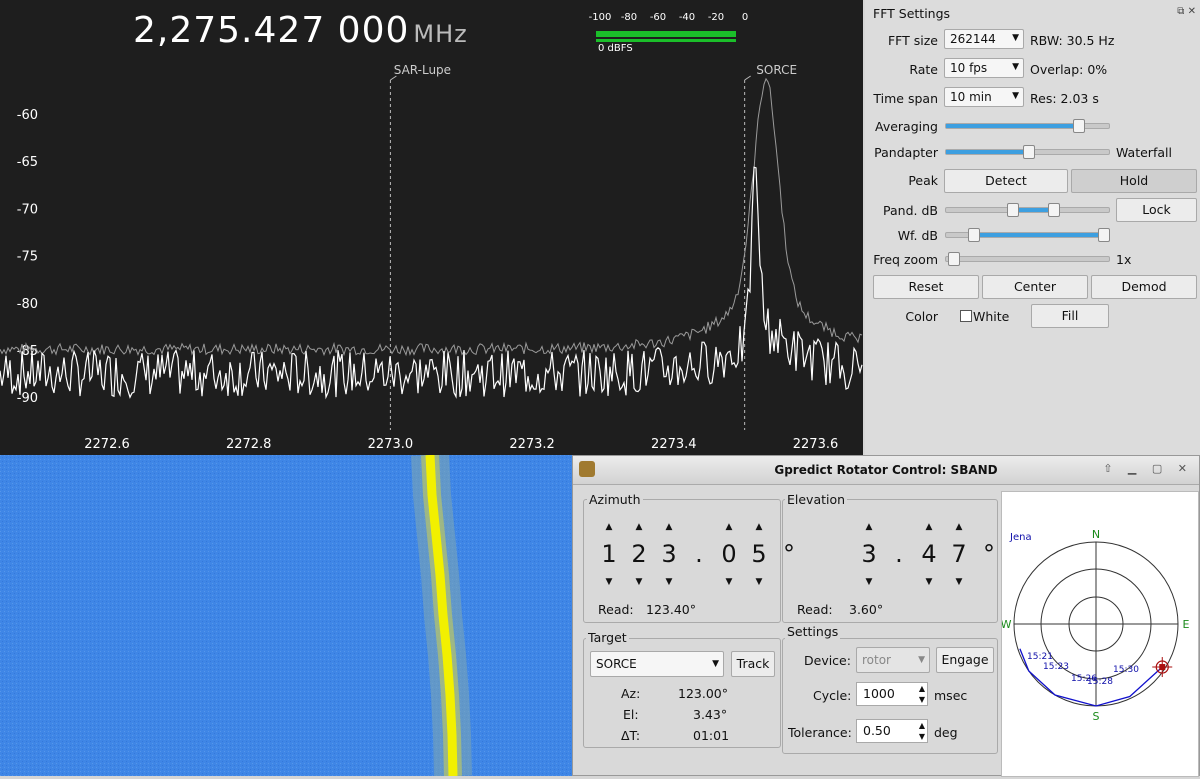  Describe the element at coordinates (893, 660) in the screenshot. I see `device-combo: rotor ▼` at that location.